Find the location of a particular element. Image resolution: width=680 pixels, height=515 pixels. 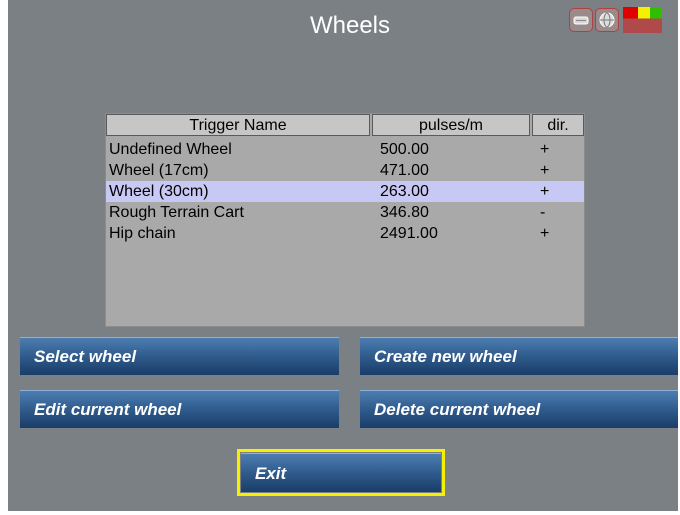

column-header-dir: dir. is located at coordinates (558, 125).